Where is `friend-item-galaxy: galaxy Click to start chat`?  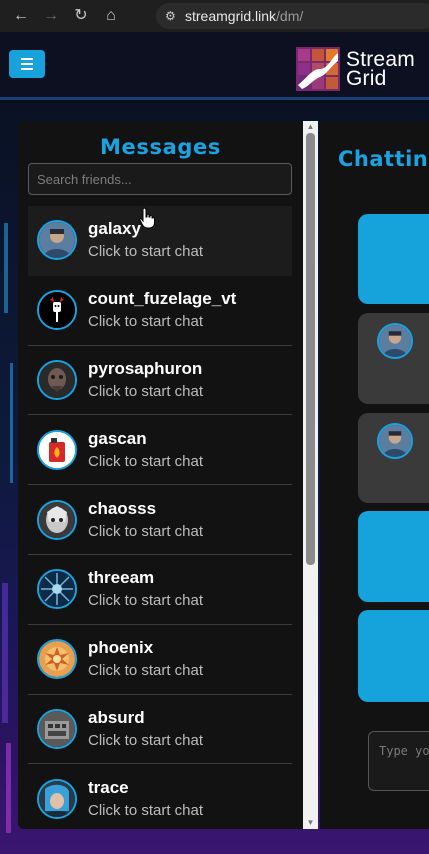 friend-item-galaxy: galaxy Click to start chat is located at coordinates (160, 241).